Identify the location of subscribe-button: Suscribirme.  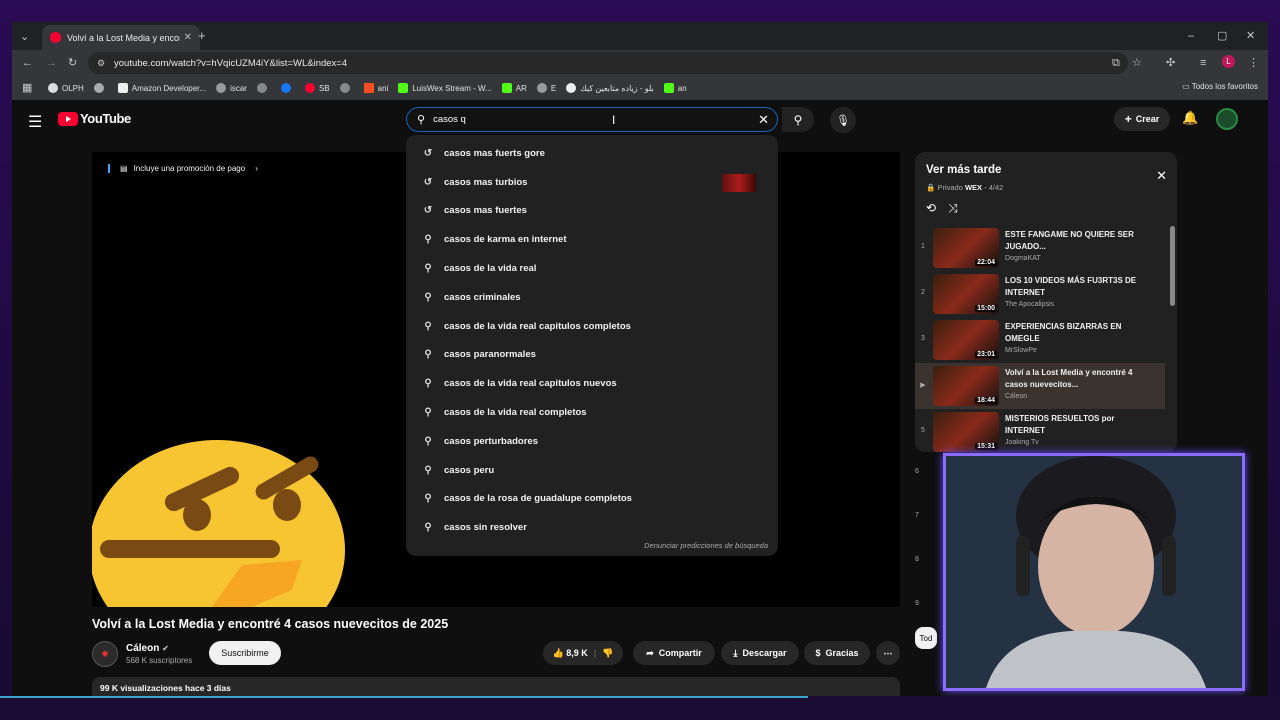
(245, 653).